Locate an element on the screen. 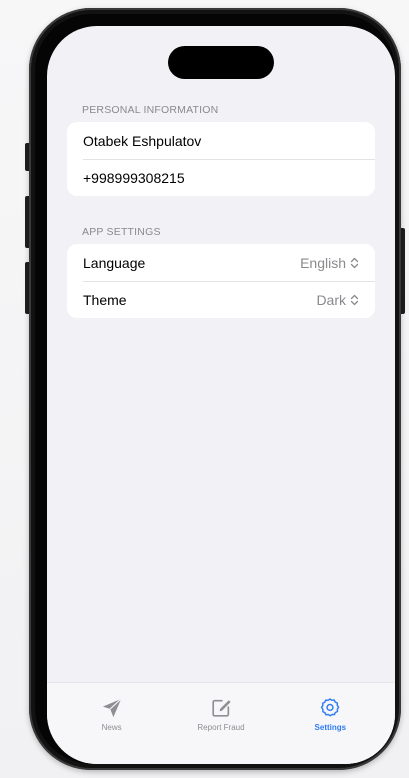 This screenshot has width=409, height=778. tab-bar: News Report Fraud Settings is located at coordinates (221, 723).